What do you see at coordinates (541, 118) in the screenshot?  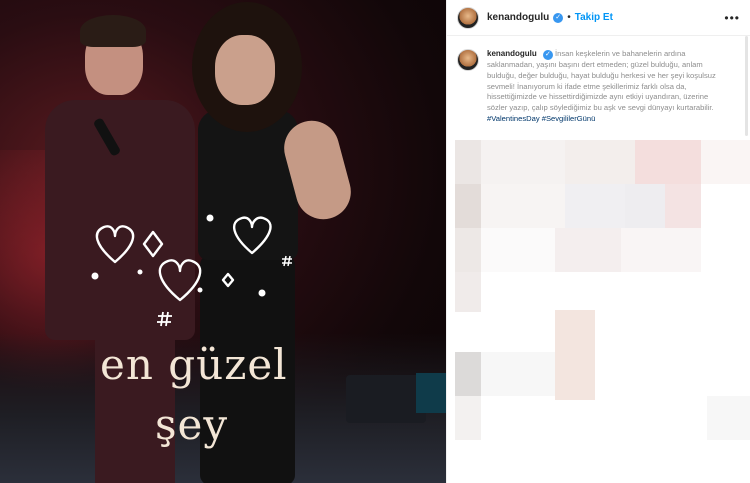 I see `caption-hashtags: #ValentinesDay #SevgililerGünü` at bounding box center [541, 118].